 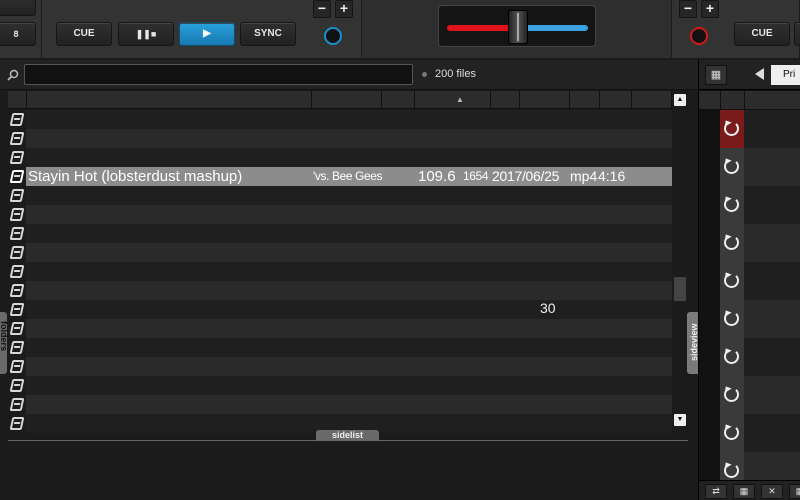 I want to click on sideview-footer-button: ✕, so click(x=772, y=491).